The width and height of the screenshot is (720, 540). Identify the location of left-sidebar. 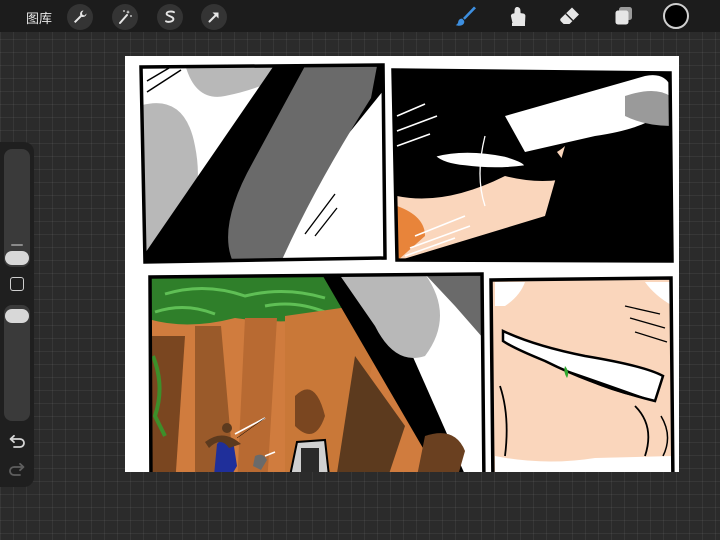
(17, 314).